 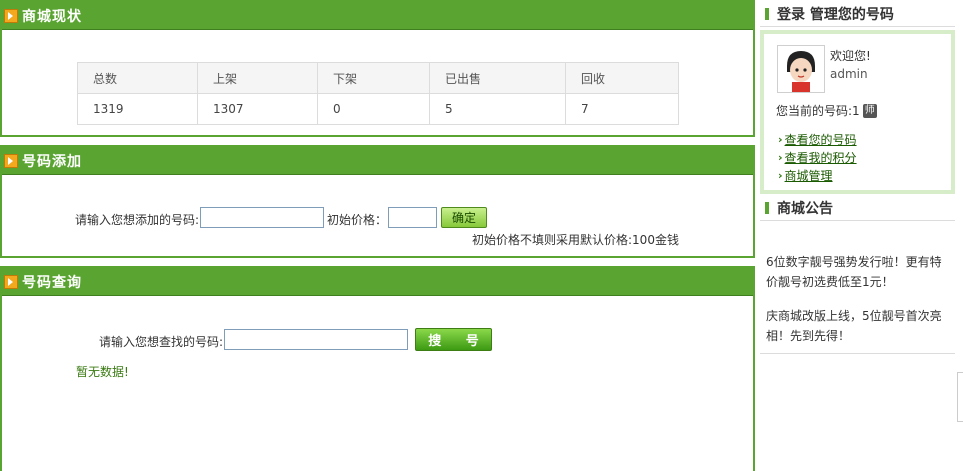 I want to click on panel-title: 号码添加, so click(x=52, y=161).